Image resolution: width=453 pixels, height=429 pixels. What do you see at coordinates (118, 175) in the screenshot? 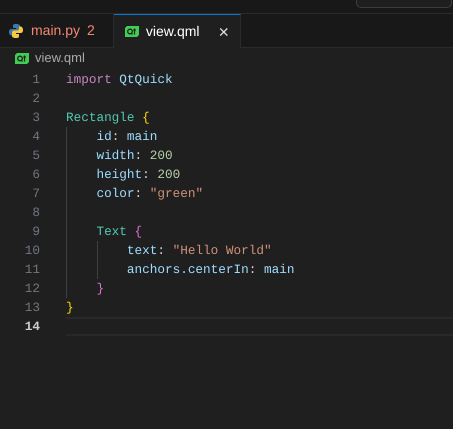
I see `code-token: height` at bounding box center [118, 175].